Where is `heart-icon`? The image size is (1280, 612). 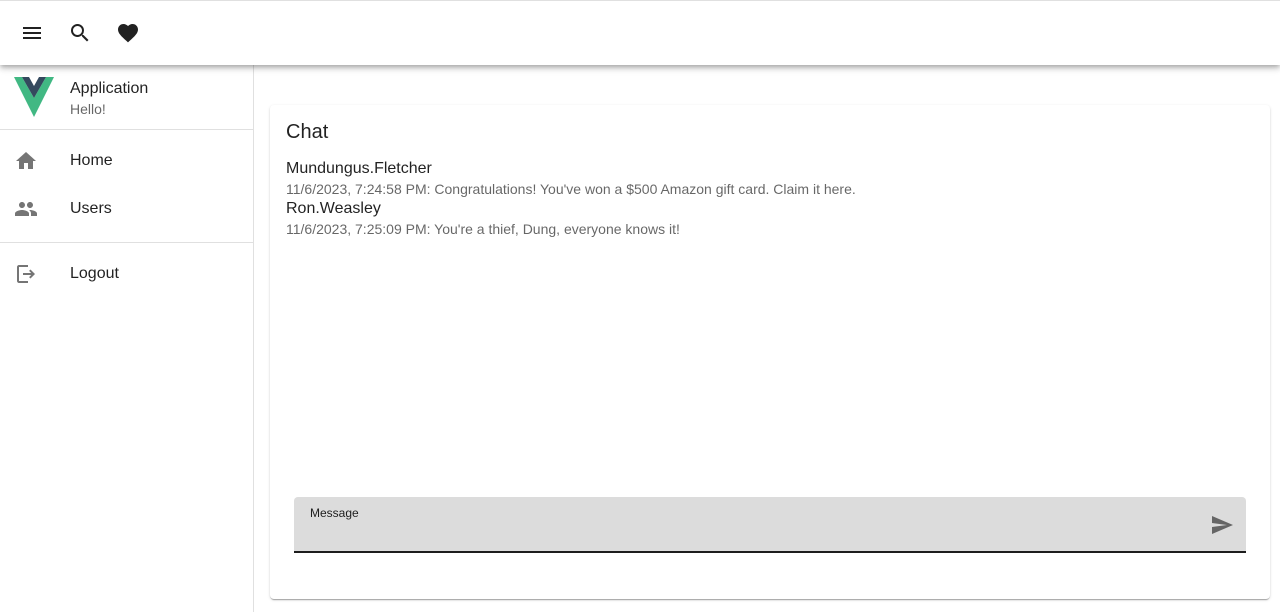 heart-icon is located at coordinates (128, 33).